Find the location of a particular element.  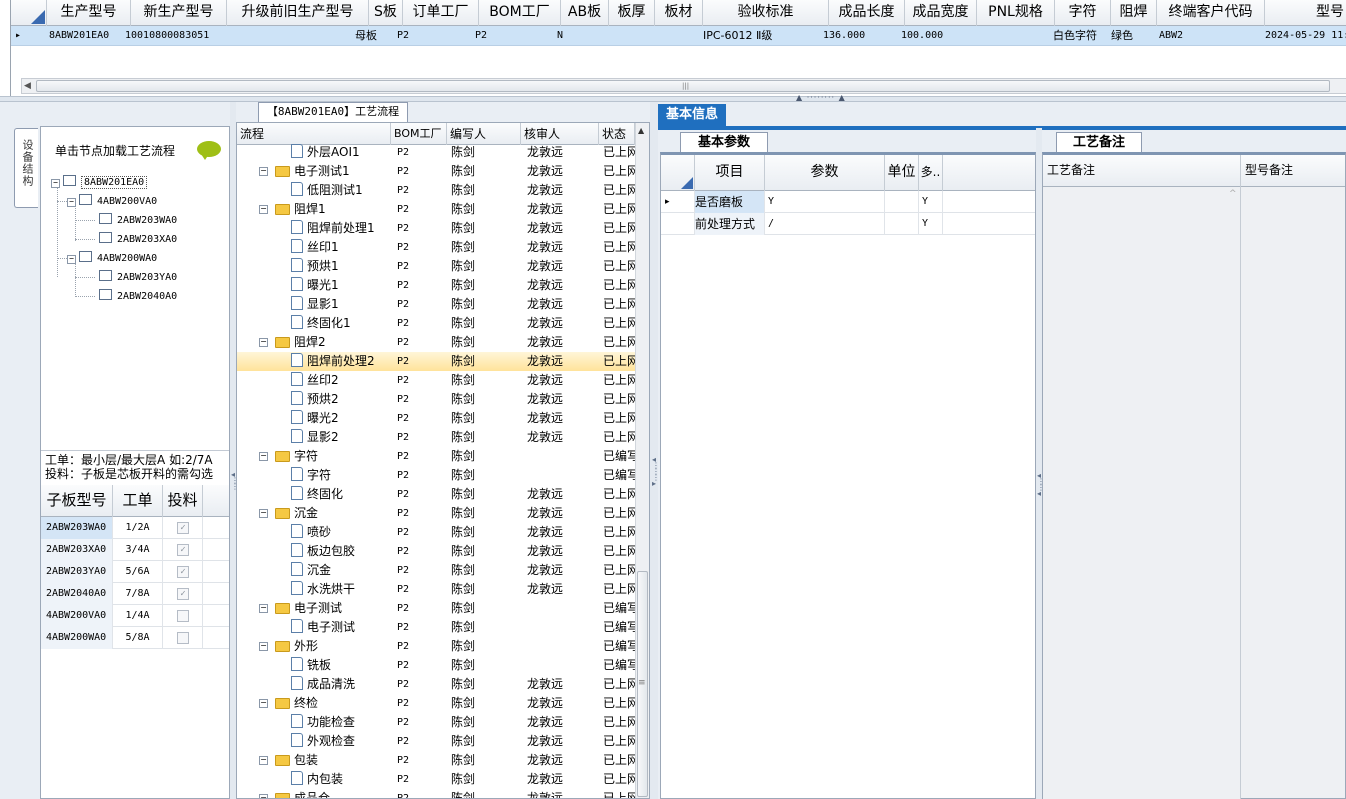

flow-row: 终固化1 P2 陈剑 龙敦远 已上网 is located at coordinates (436, 323).